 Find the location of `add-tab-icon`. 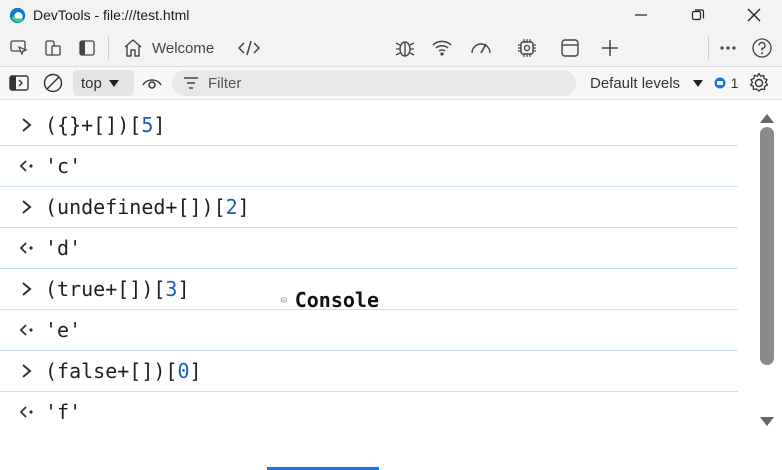

add-tab-icon is located at coordinates (610, 48).